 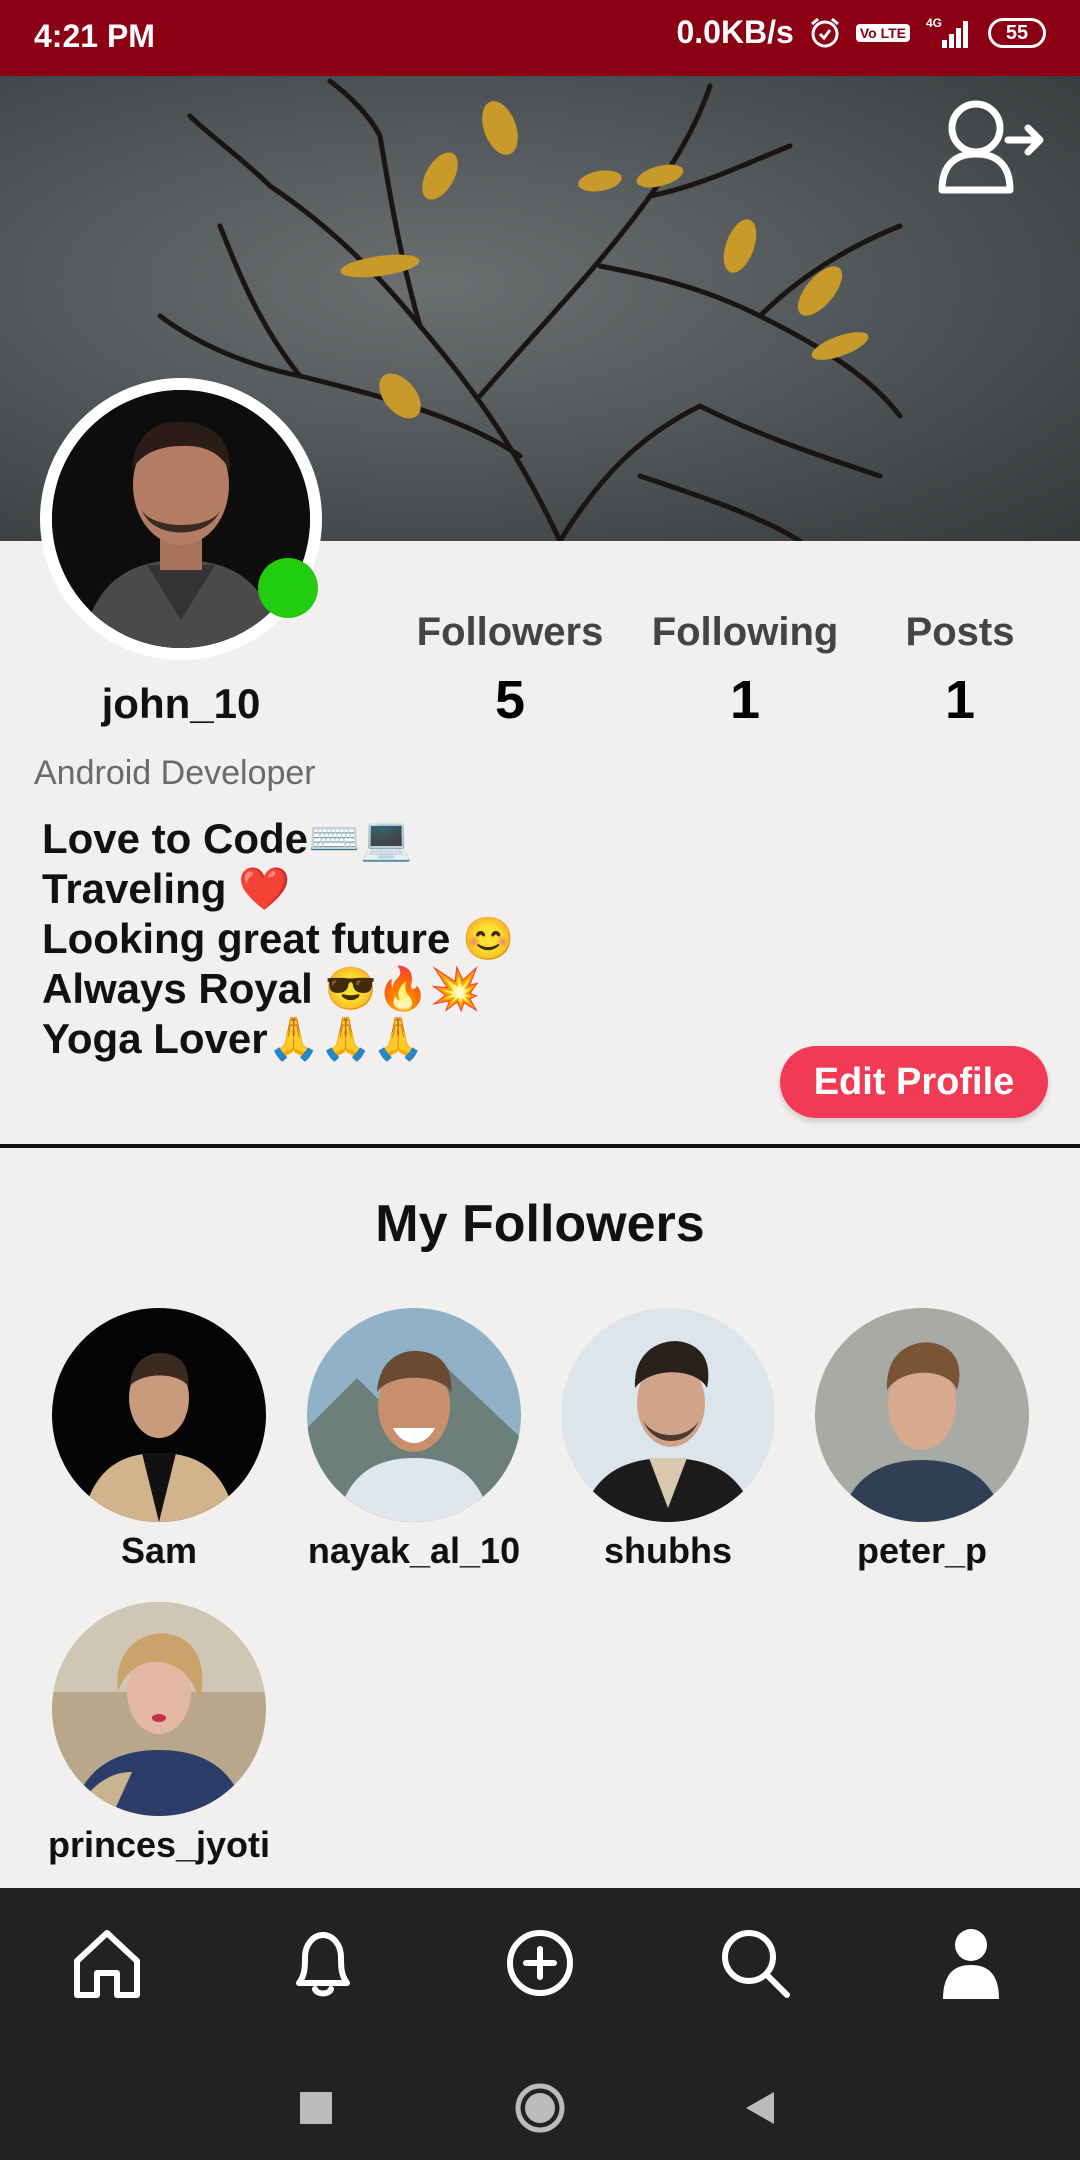 What do you see at coordinates (960, 700) in the screenshot?
I see `posts-count: 1` at bounding box center [960, 700].